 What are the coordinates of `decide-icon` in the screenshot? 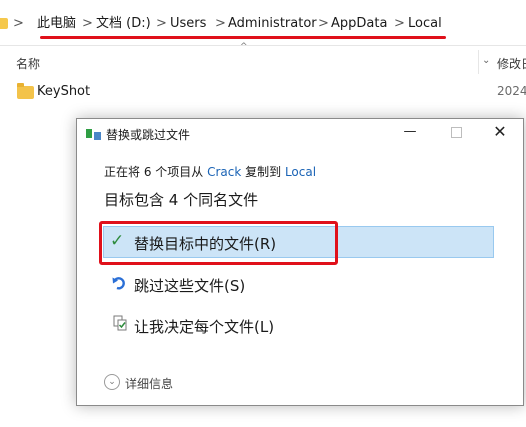 It's located at (120, 323).